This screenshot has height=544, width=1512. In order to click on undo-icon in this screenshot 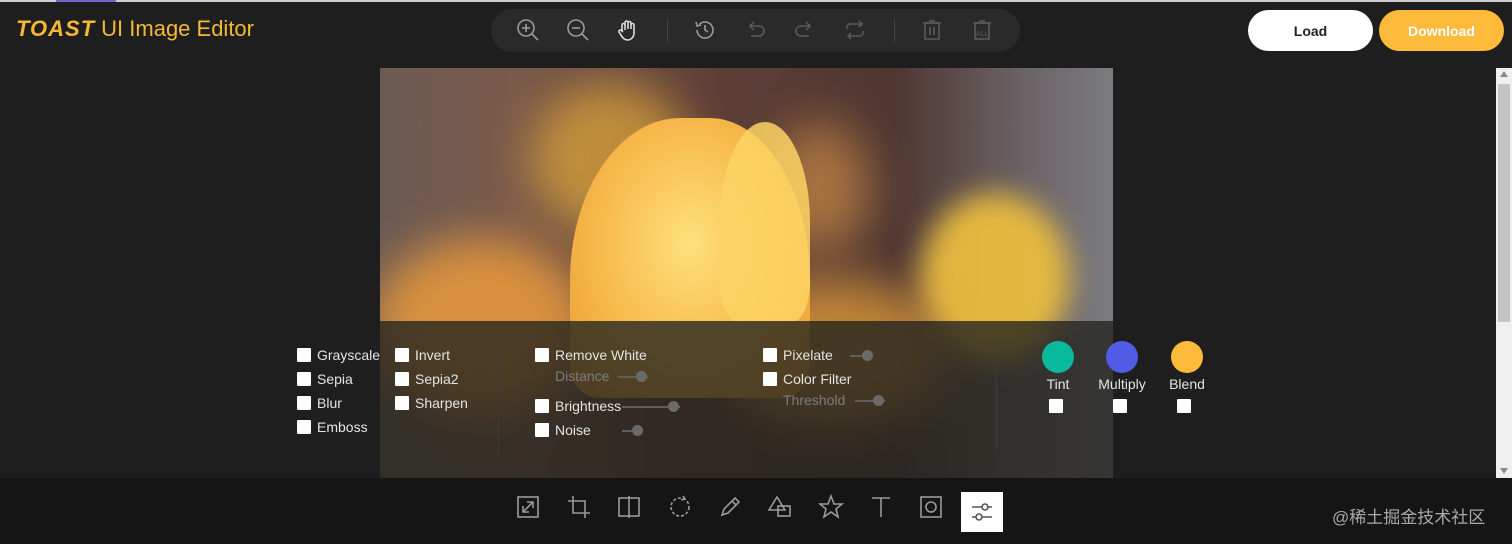, I will do `click(755, 30)`.